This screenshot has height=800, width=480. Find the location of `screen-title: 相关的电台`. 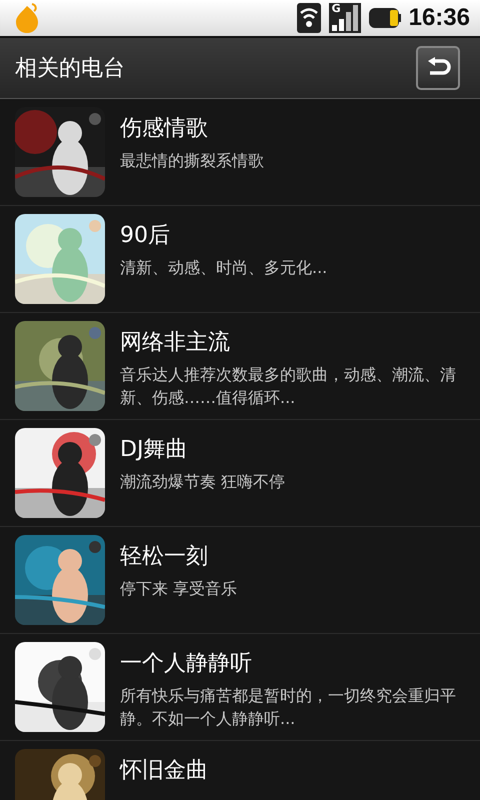

screen-title: 相关的电台 is located at coordinates (70, 69).